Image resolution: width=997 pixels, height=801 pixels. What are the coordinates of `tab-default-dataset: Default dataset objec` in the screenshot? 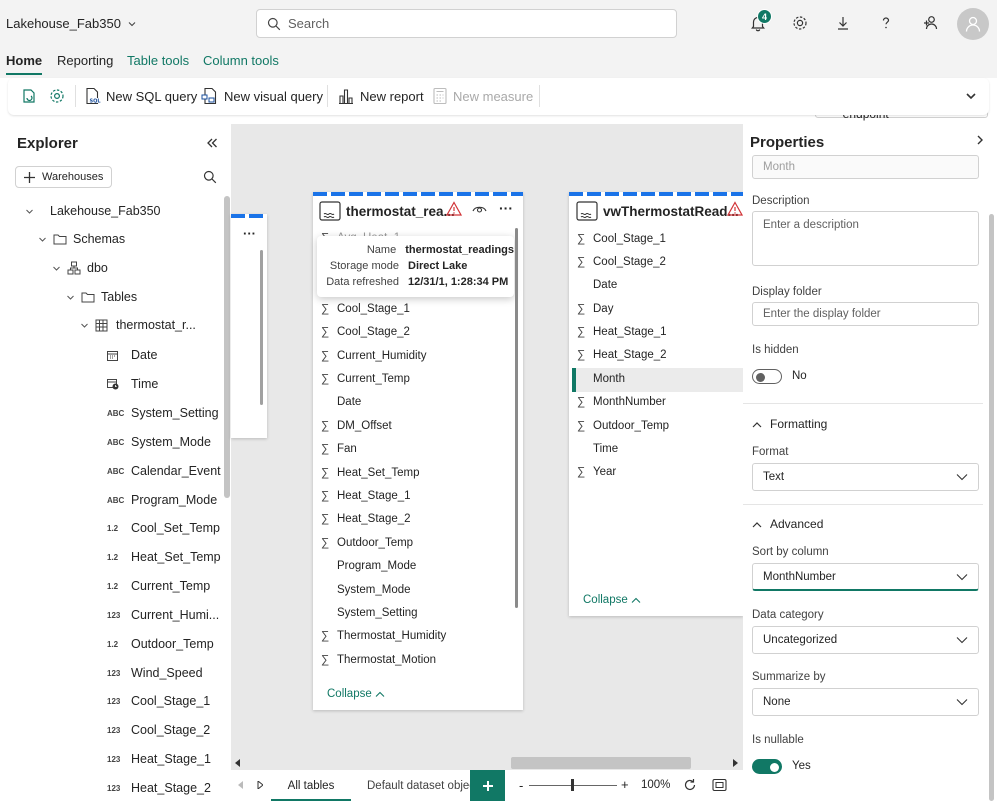 It's located at (421, 785).